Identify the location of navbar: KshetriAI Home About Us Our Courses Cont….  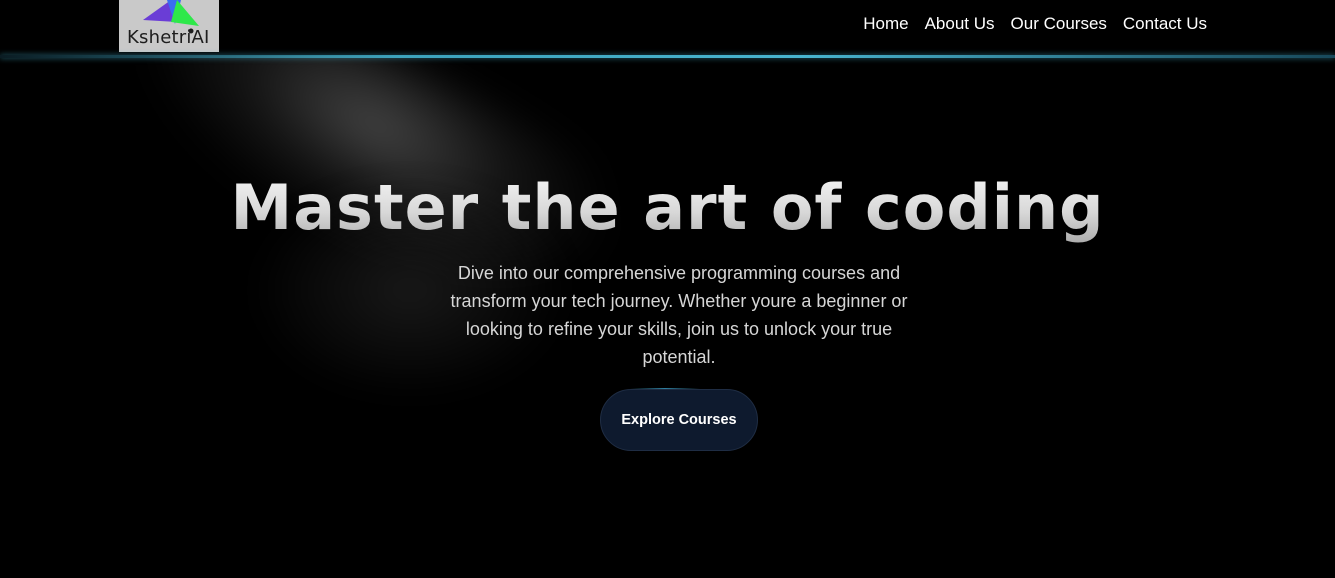
(667, 28).